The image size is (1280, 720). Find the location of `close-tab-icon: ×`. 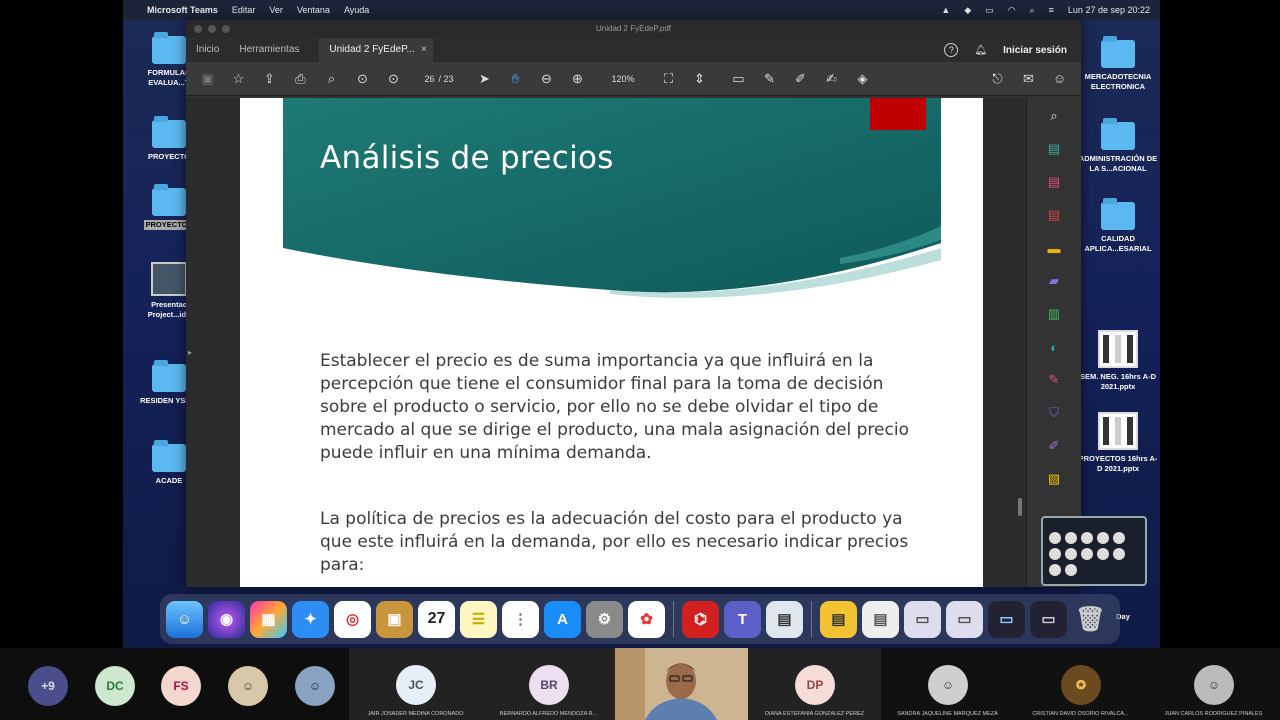

close-tab-icon: × is located at coordinates (424, 49).